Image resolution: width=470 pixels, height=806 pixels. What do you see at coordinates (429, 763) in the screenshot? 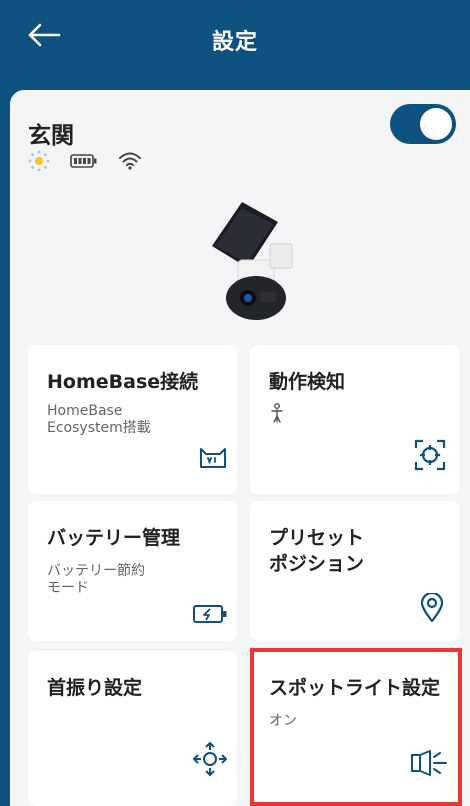
I see `spotlight-icon` at bounding box center [429, 763].